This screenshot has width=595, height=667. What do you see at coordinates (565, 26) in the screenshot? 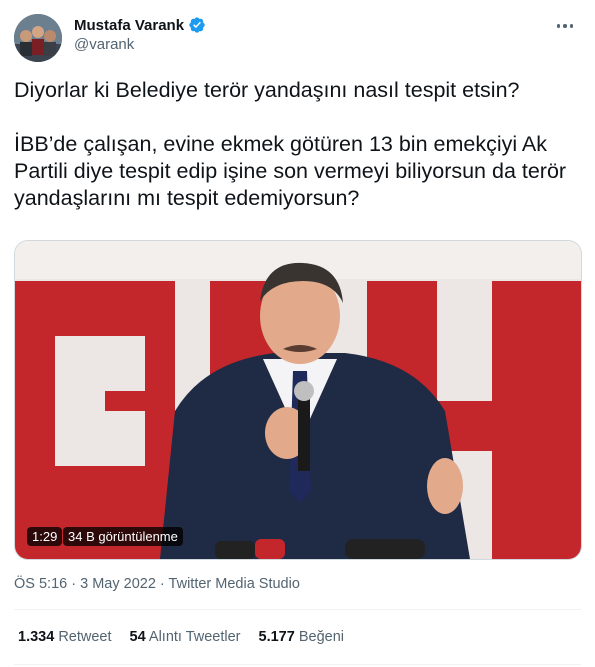
I see `more-options-icon` at bounding box center [565, 26].